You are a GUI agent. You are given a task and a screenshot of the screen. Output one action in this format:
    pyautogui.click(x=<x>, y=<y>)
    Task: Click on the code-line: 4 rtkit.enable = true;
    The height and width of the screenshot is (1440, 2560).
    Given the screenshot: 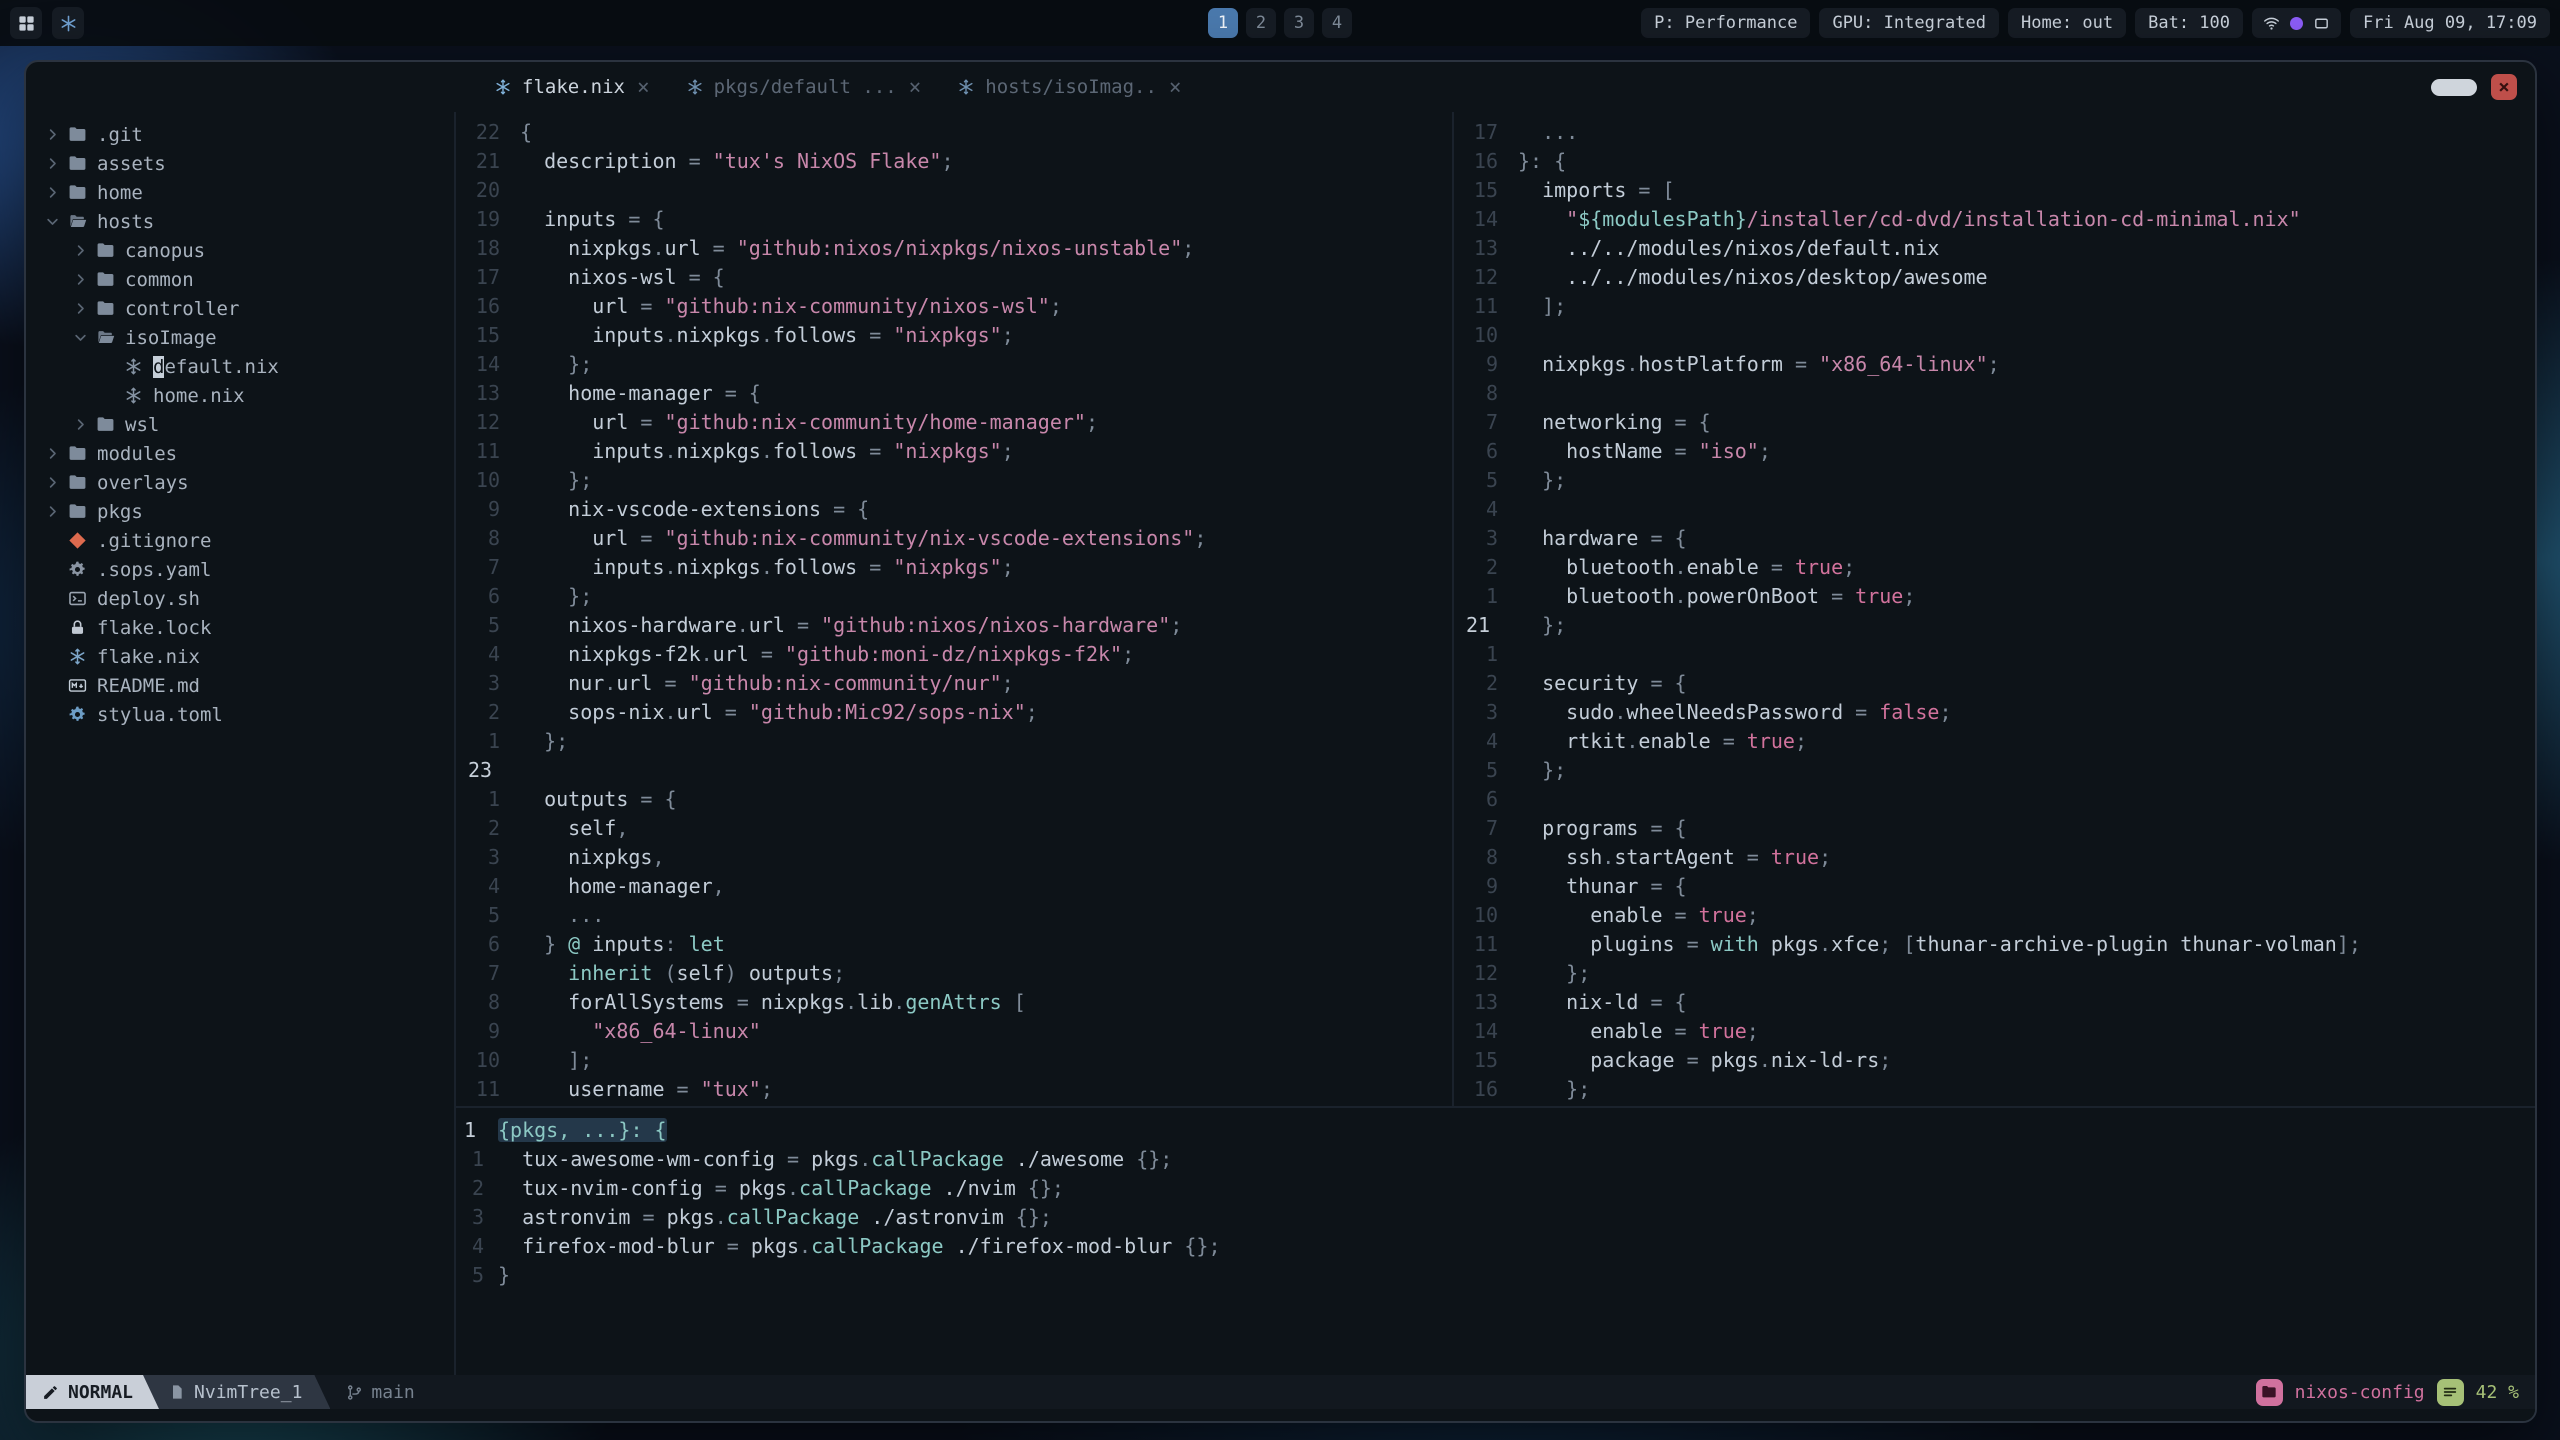 What is the action you would take?
    pyautogui.click(x=1994, y=741)
    